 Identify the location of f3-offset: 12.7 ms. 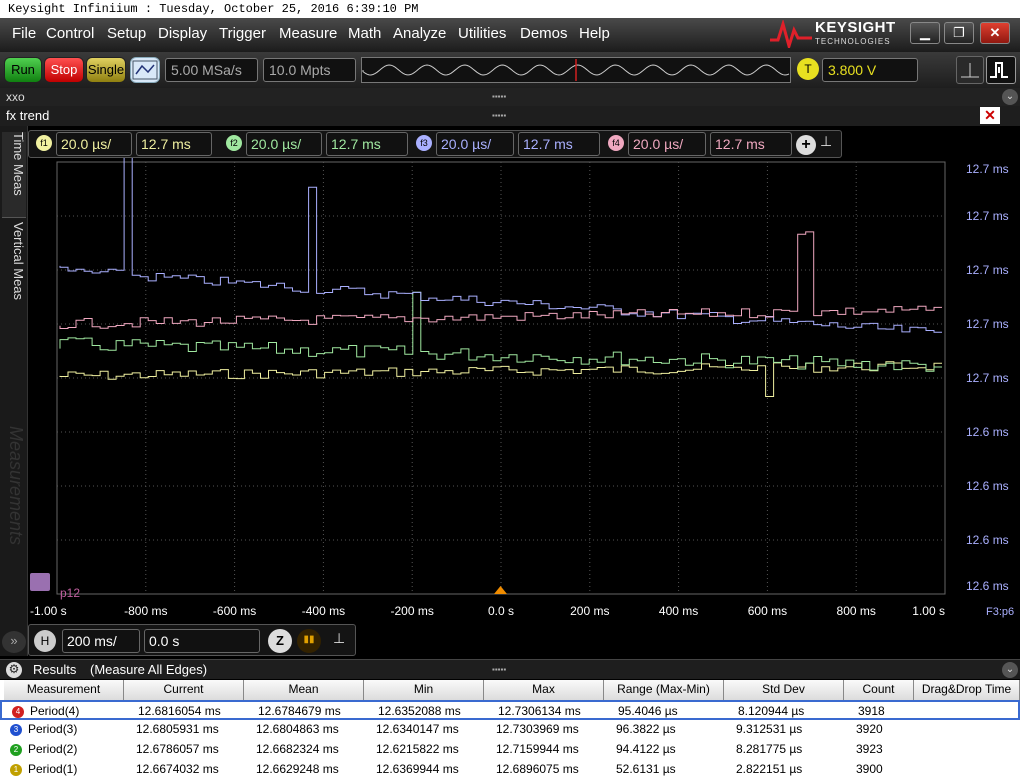
(559, 144).